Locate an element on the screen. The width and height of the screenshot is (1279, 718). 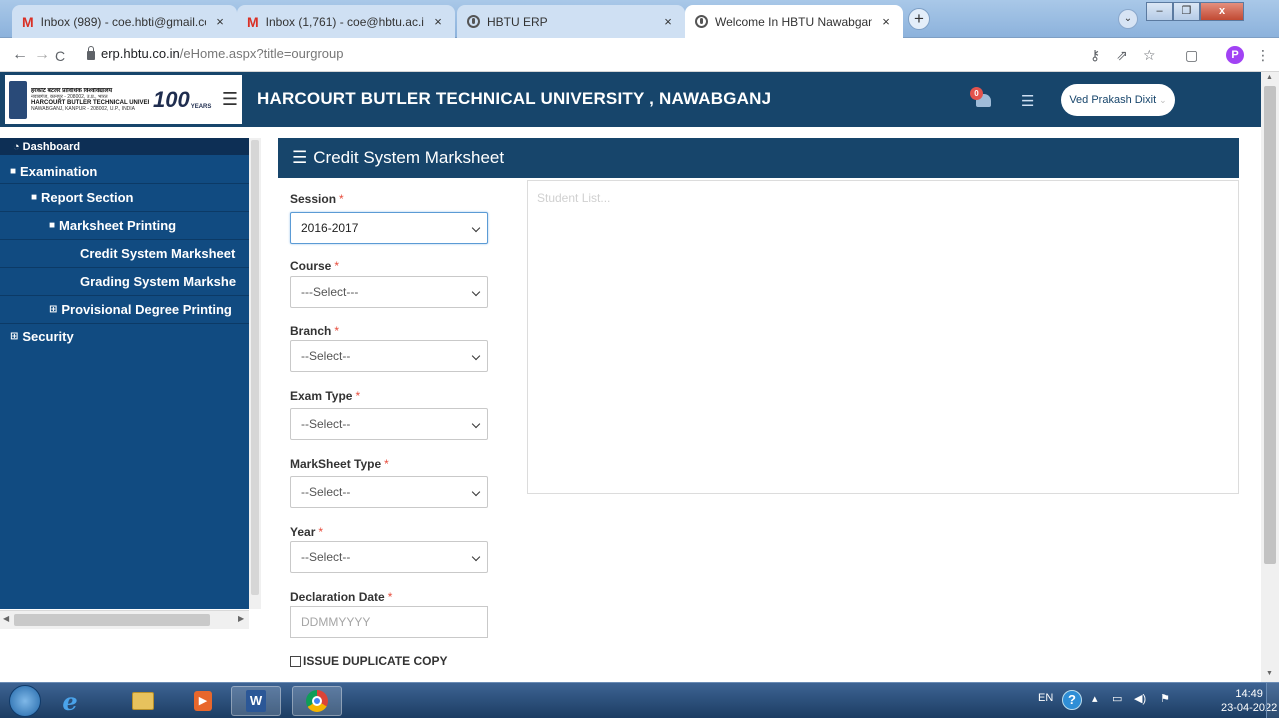
user-name: Ved Prakash Dixit is located at coordinates (1113, 100).